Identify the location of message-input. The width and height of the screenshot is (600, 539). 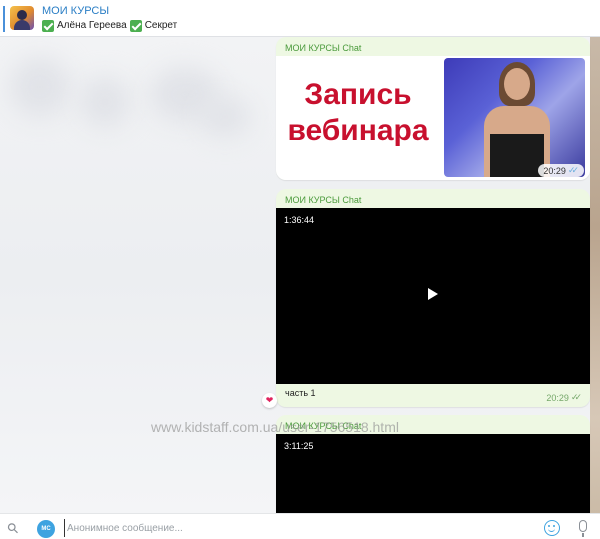
(294, 528).